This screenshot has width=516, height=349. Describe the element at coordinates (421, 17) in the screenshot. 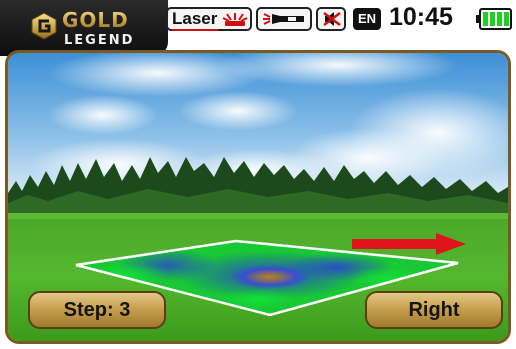

I see `clock-time: 10:45` at that location.